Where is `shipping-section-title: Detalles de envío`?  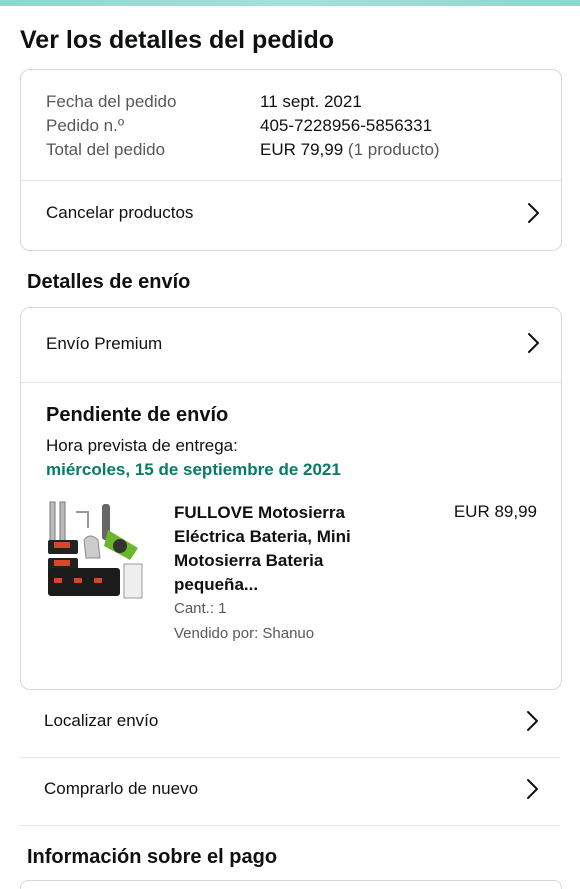 shipping-section-title: Detalles de envío is located at coordinates (109, 282).